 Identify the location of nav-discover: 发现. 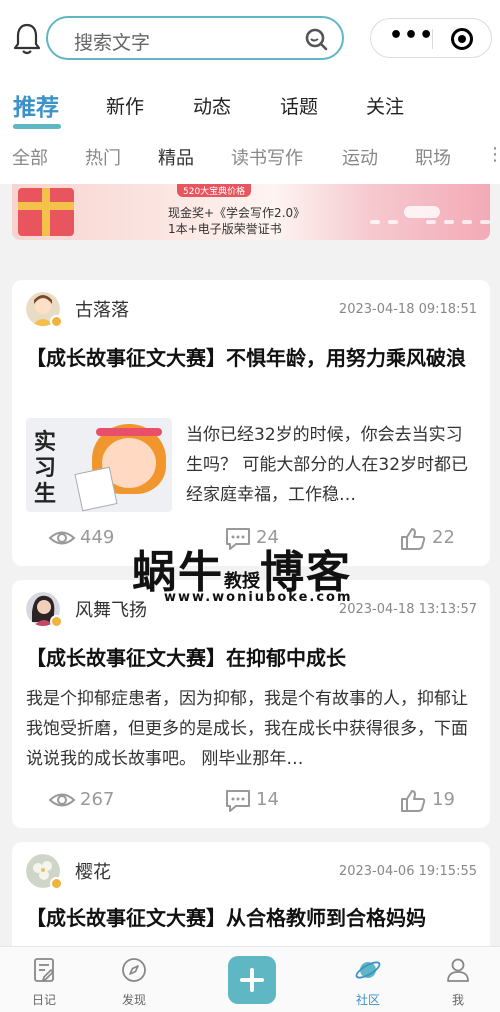
(134, 979).